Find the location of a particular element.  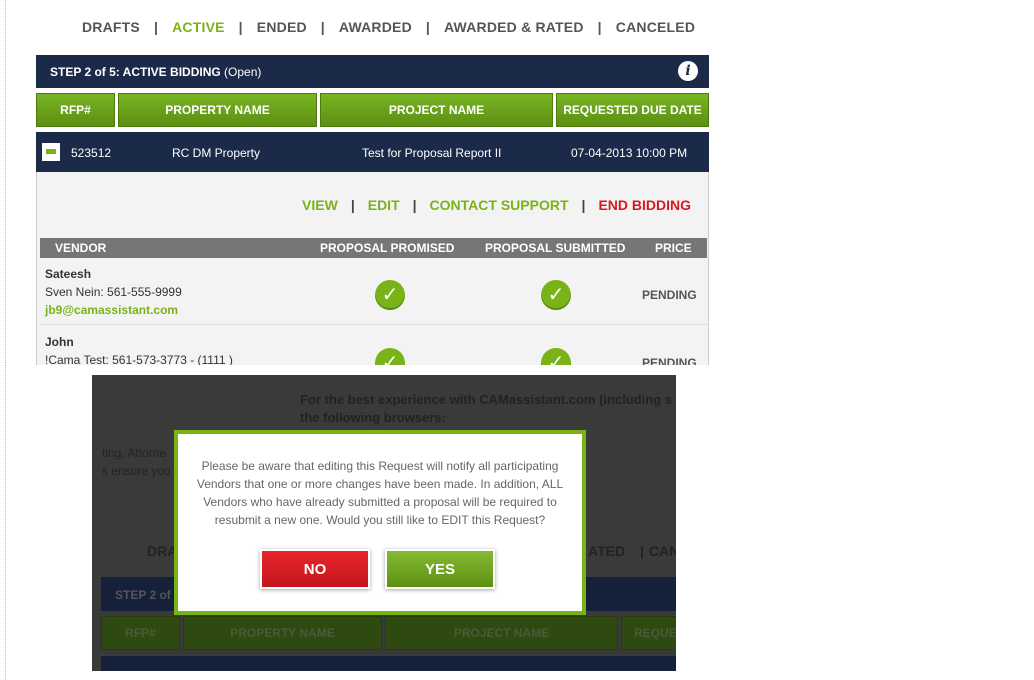

column-header-project: PROJECT NAME is located at coordinates (436, 110).